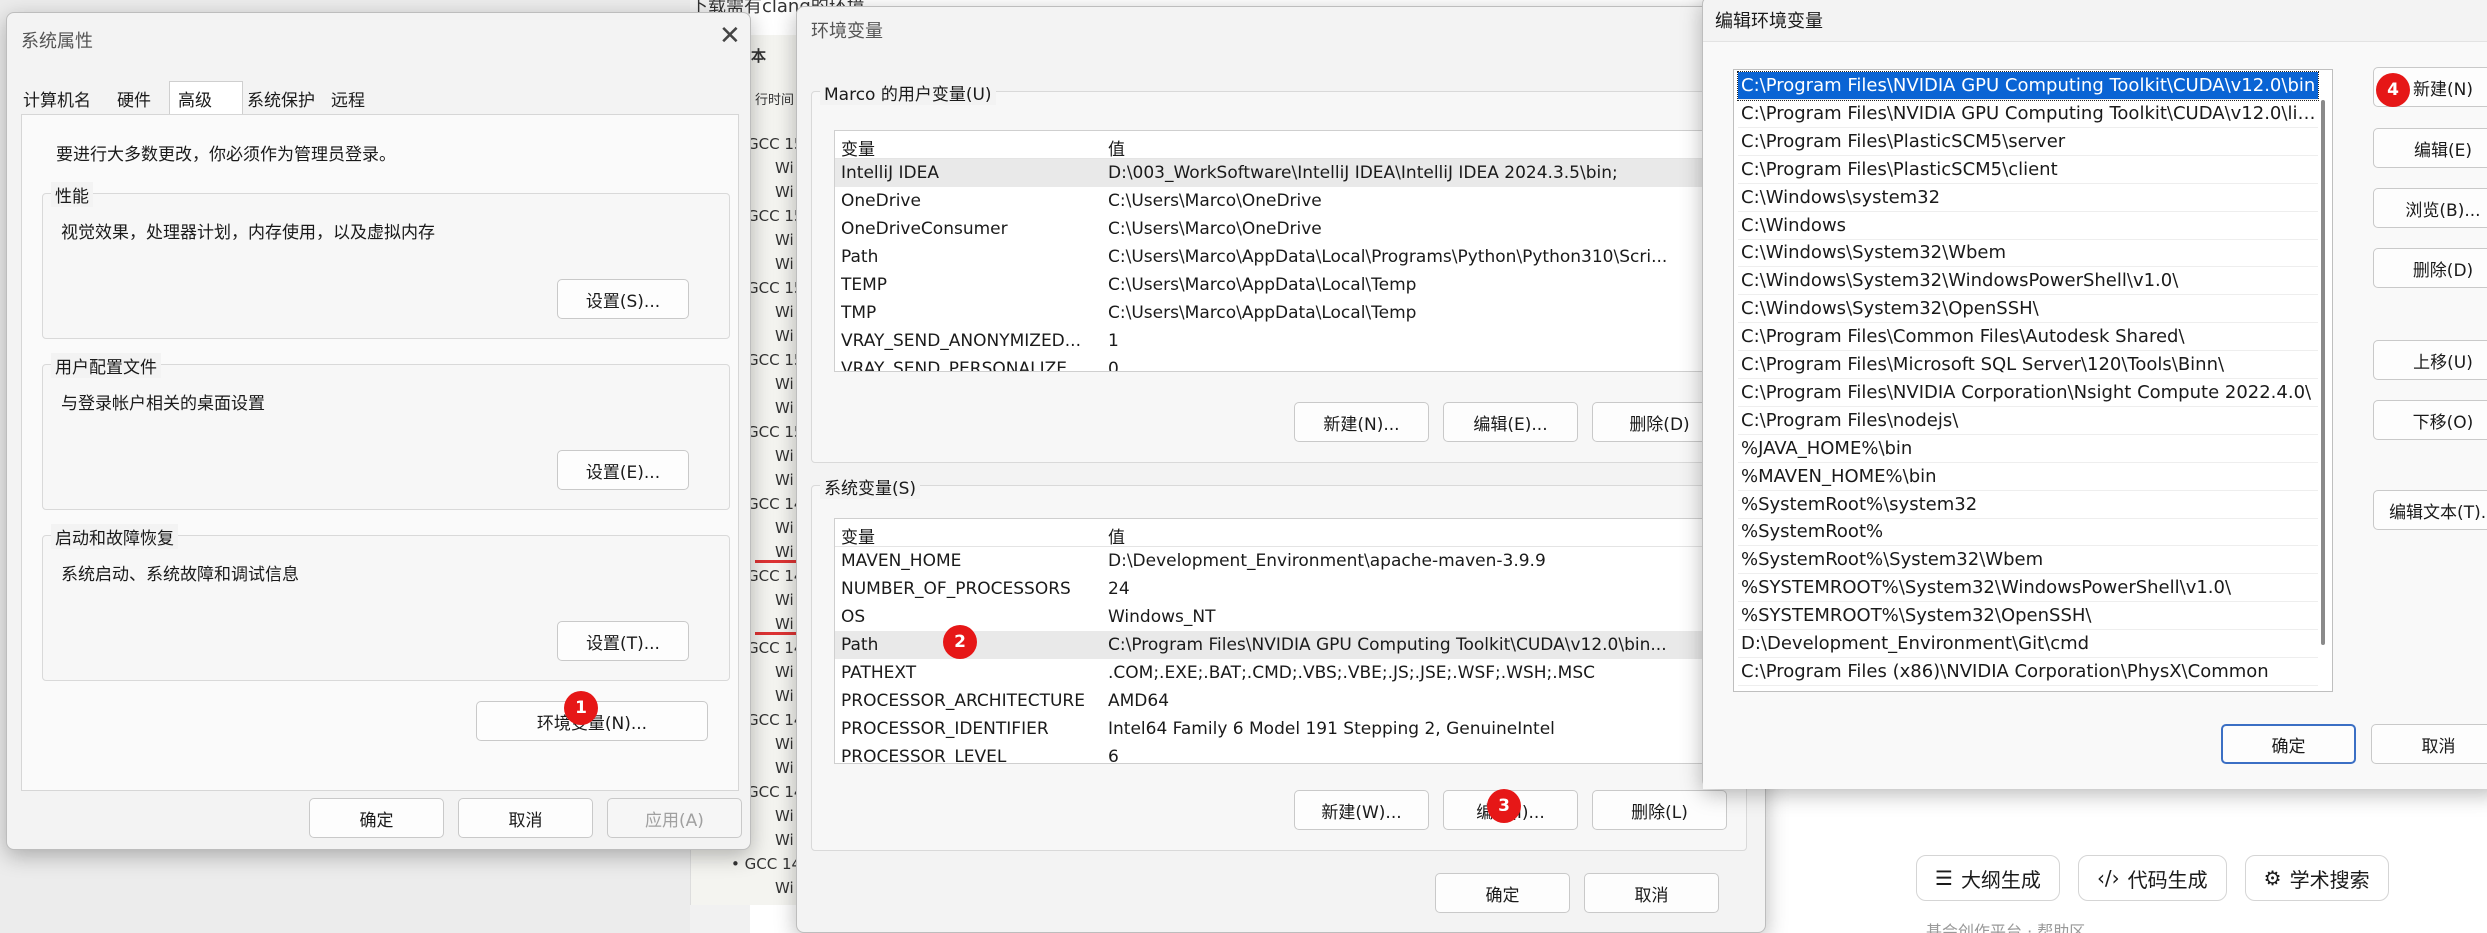 The height and width of the screenshot is (933, 2487). Describe the element at coordinates (1769, 21) in the screenshot. I see `dialog-title: 编辑环境变量` at that location.